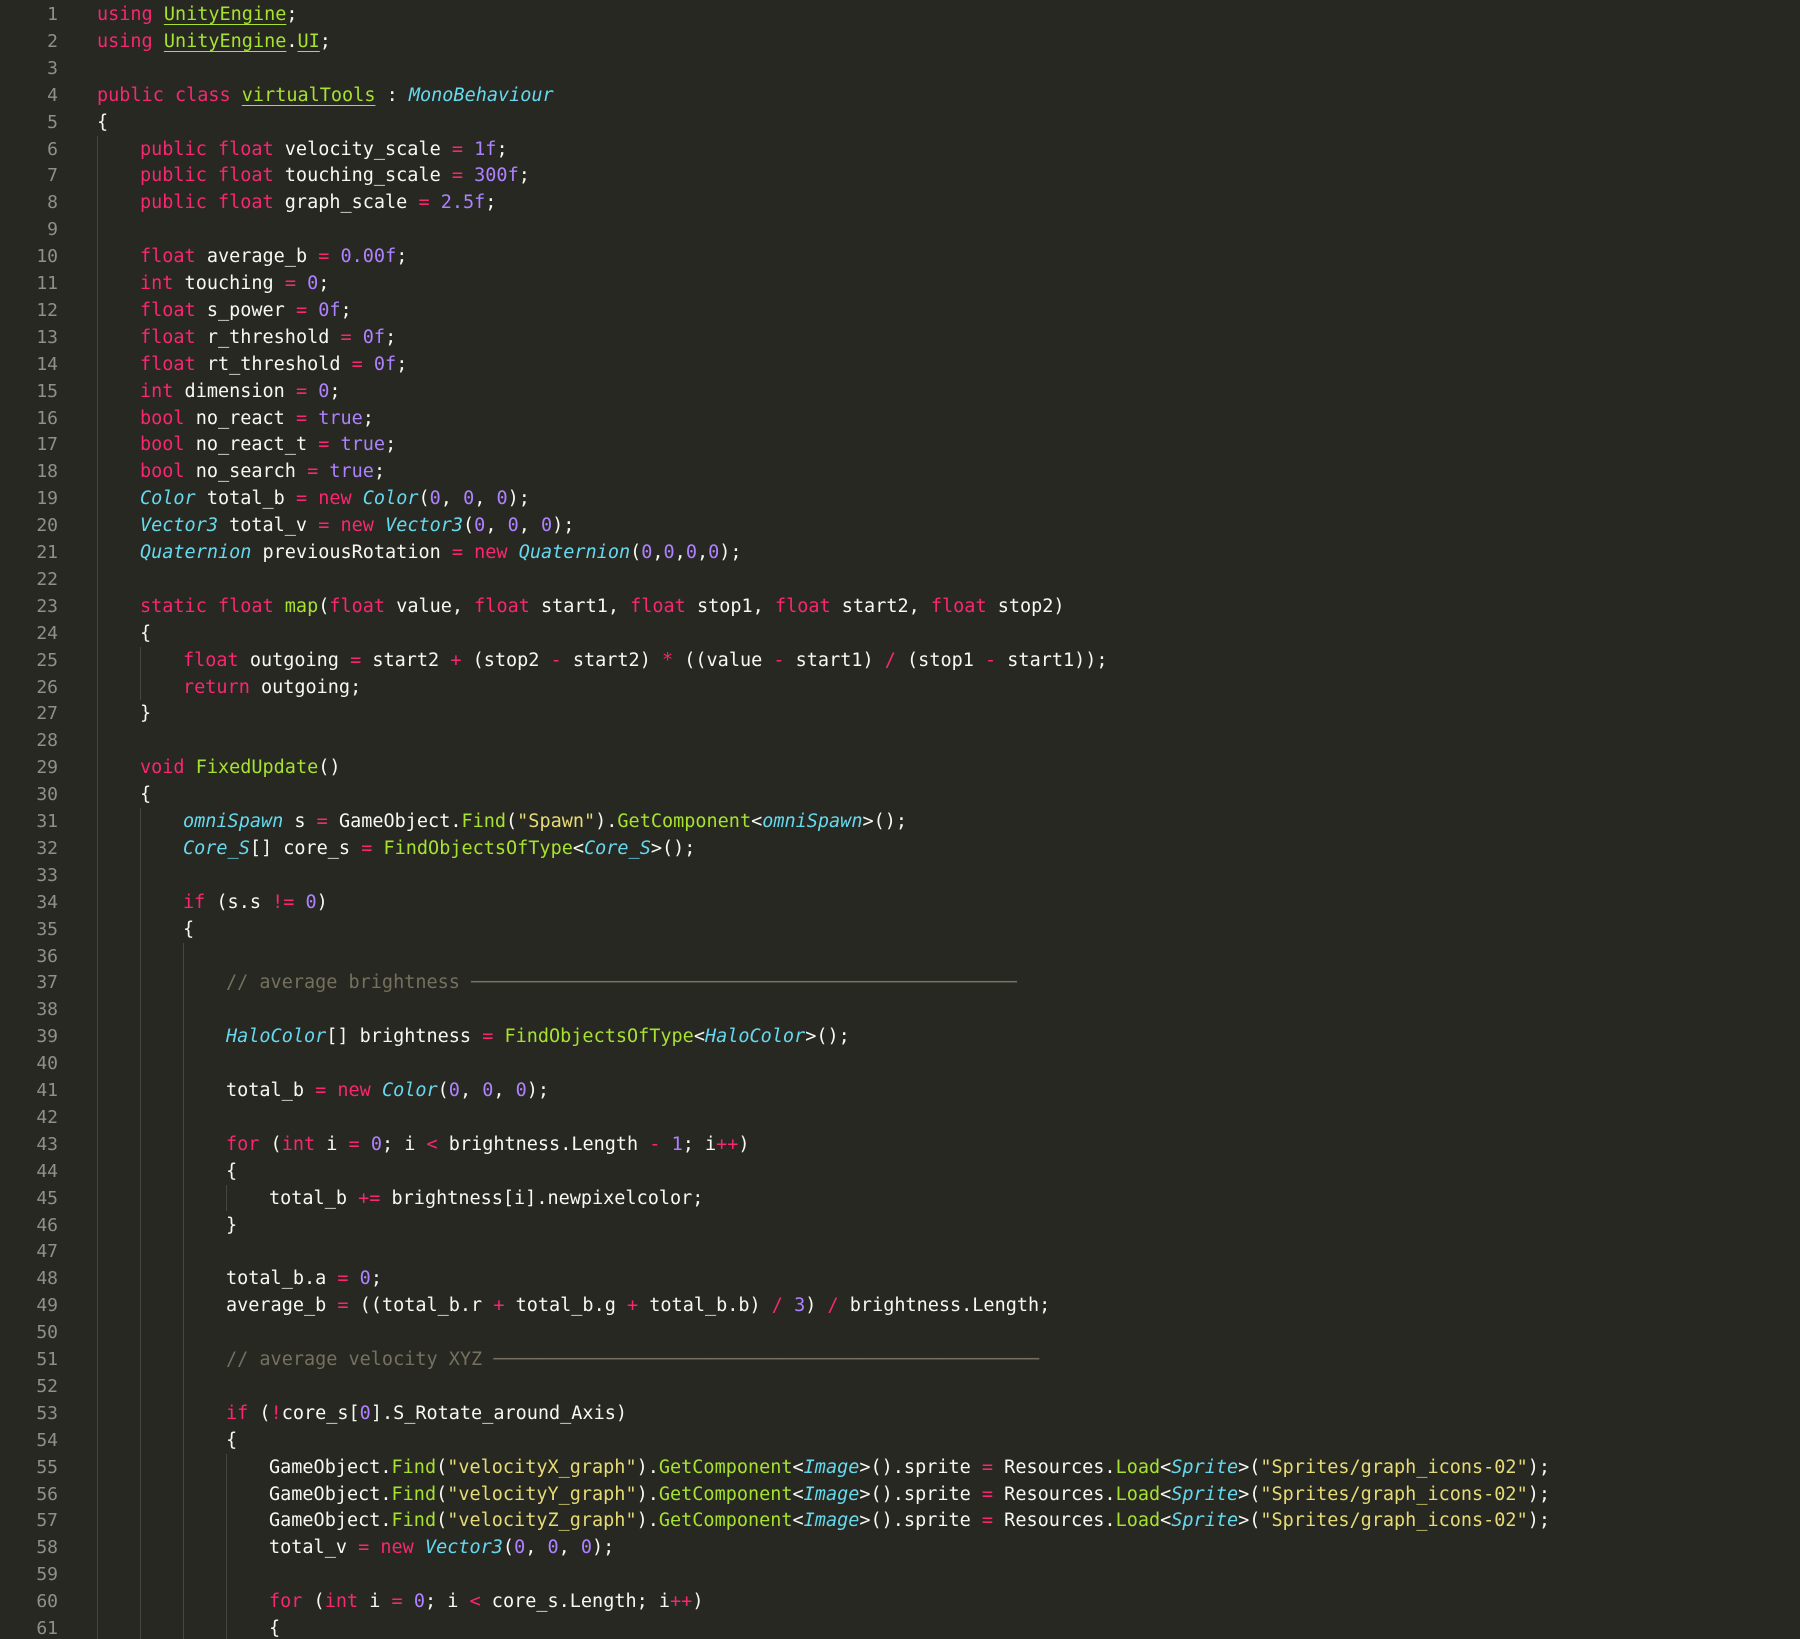 The image size is (1800, 1639). Describe the element at coordinates (900, 364) in the screenshot. I see `code-line: 14 float rt_threshold = 0f;` at that location.